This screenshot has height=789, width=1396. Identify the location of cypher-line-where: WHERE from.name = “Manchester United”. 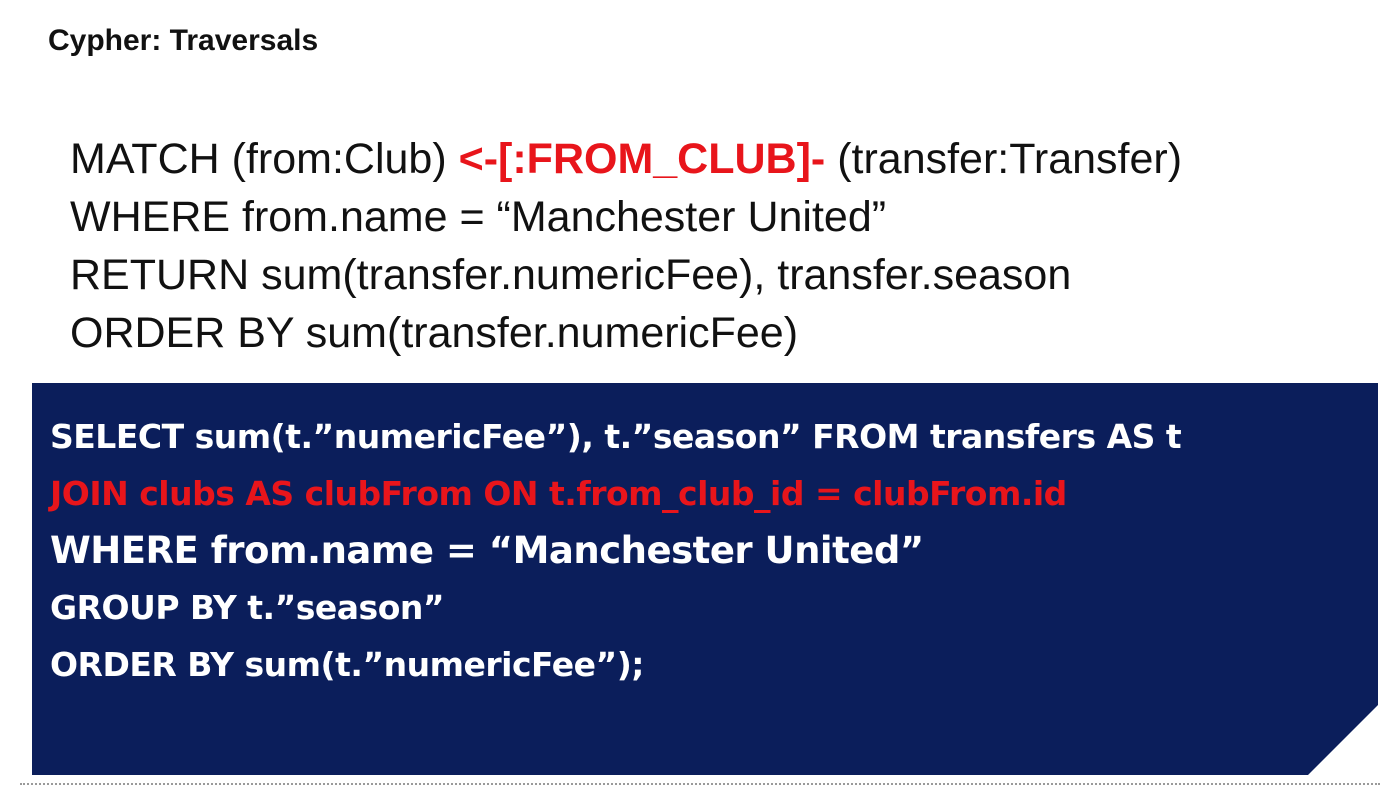
(478, 217).